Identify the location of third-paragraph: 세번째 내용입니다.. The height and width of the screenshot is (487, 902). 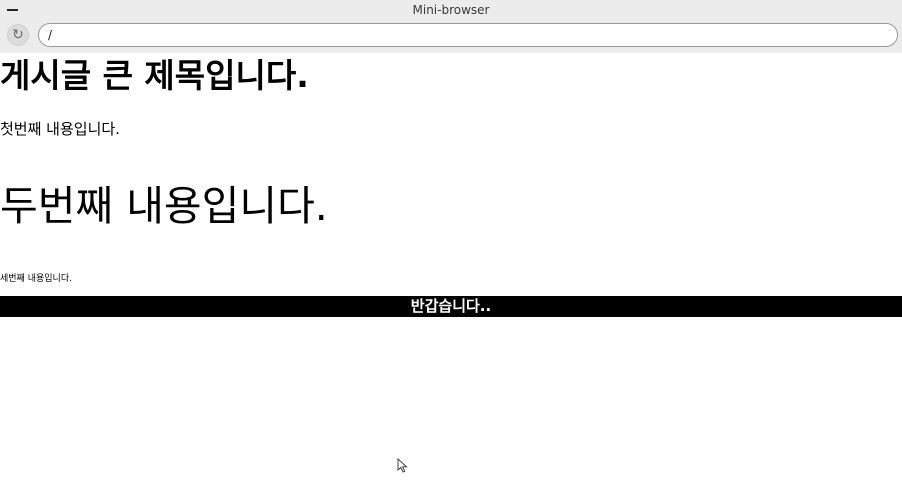
(36, 279).